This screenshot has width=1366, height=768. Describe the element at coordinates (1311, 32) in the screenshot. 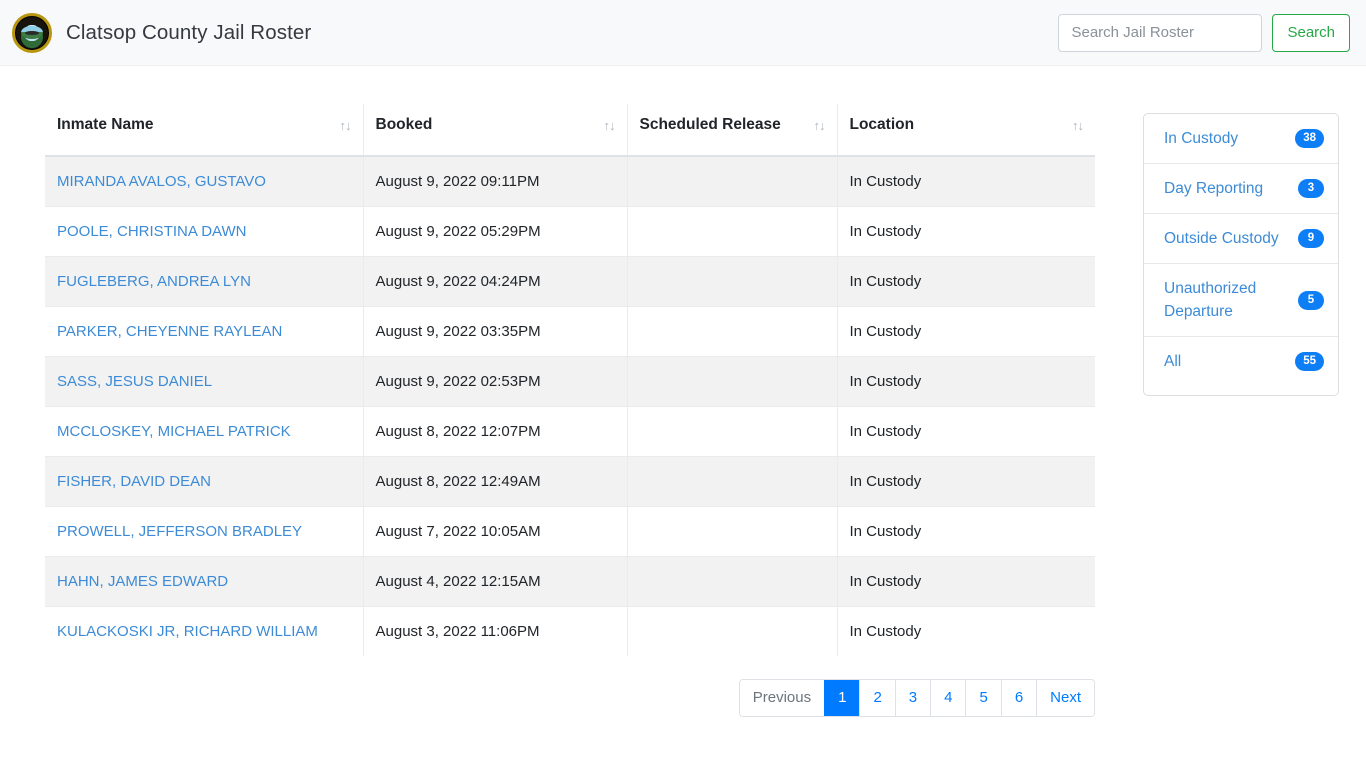

I see `search-button: Search` at that location.